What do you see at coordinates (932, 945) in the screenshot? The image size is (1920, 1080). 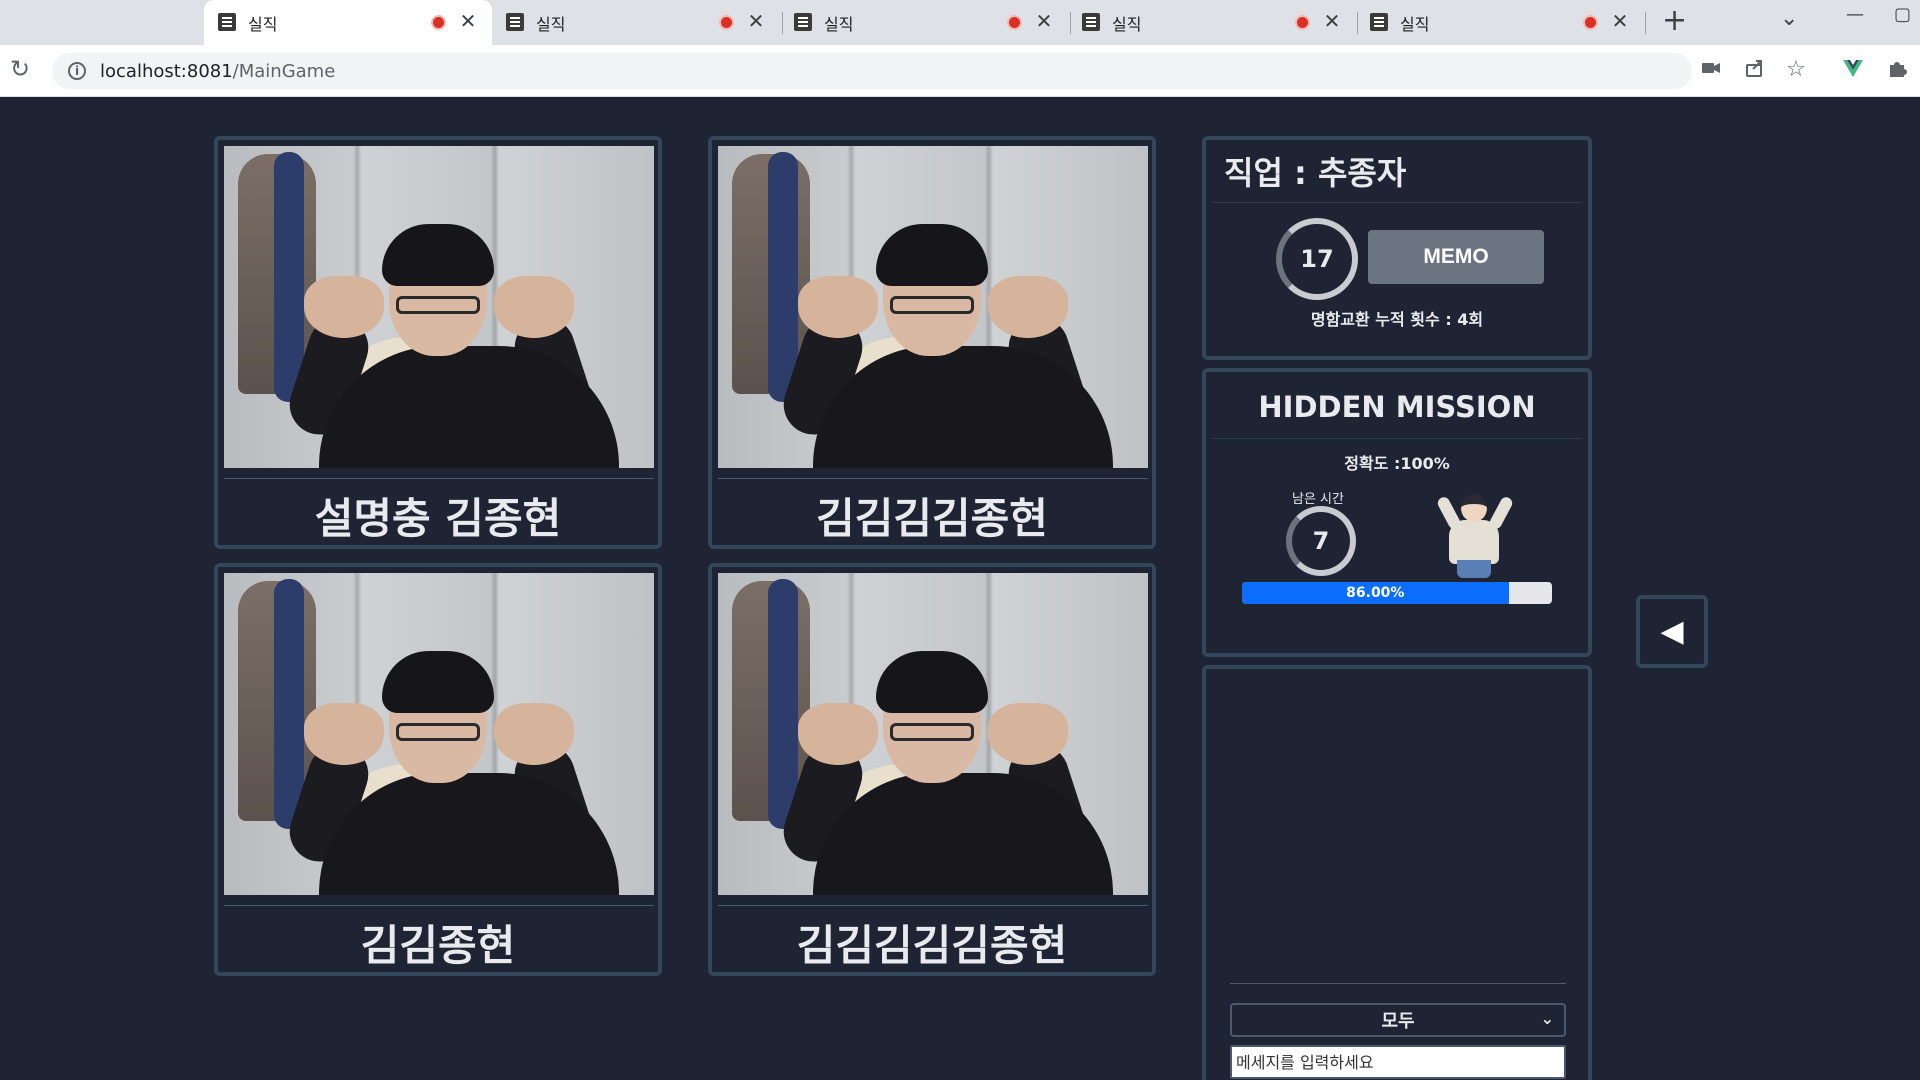 I see `player-name: 김김김김김종현` at bounding box center [932, 945].